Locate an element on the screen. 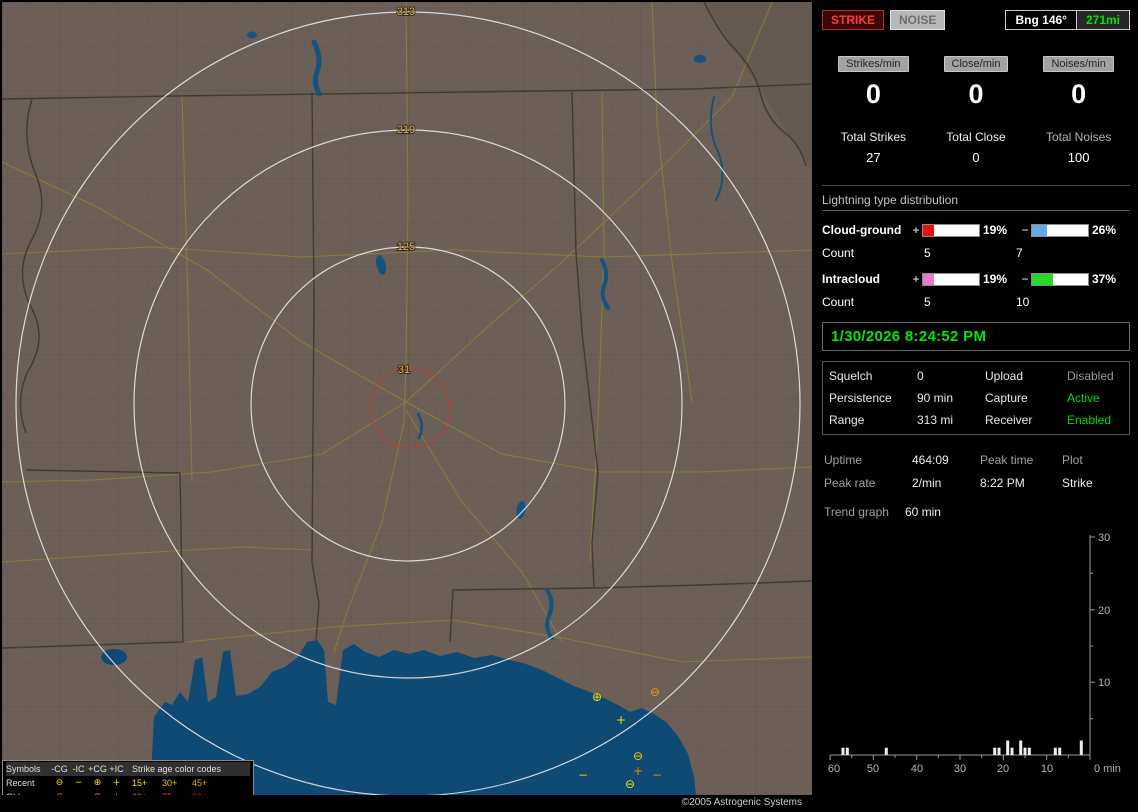 This screenshot has width=1138, height=812. peak-time-label: Peak time is located at coordinates (1007, 460).